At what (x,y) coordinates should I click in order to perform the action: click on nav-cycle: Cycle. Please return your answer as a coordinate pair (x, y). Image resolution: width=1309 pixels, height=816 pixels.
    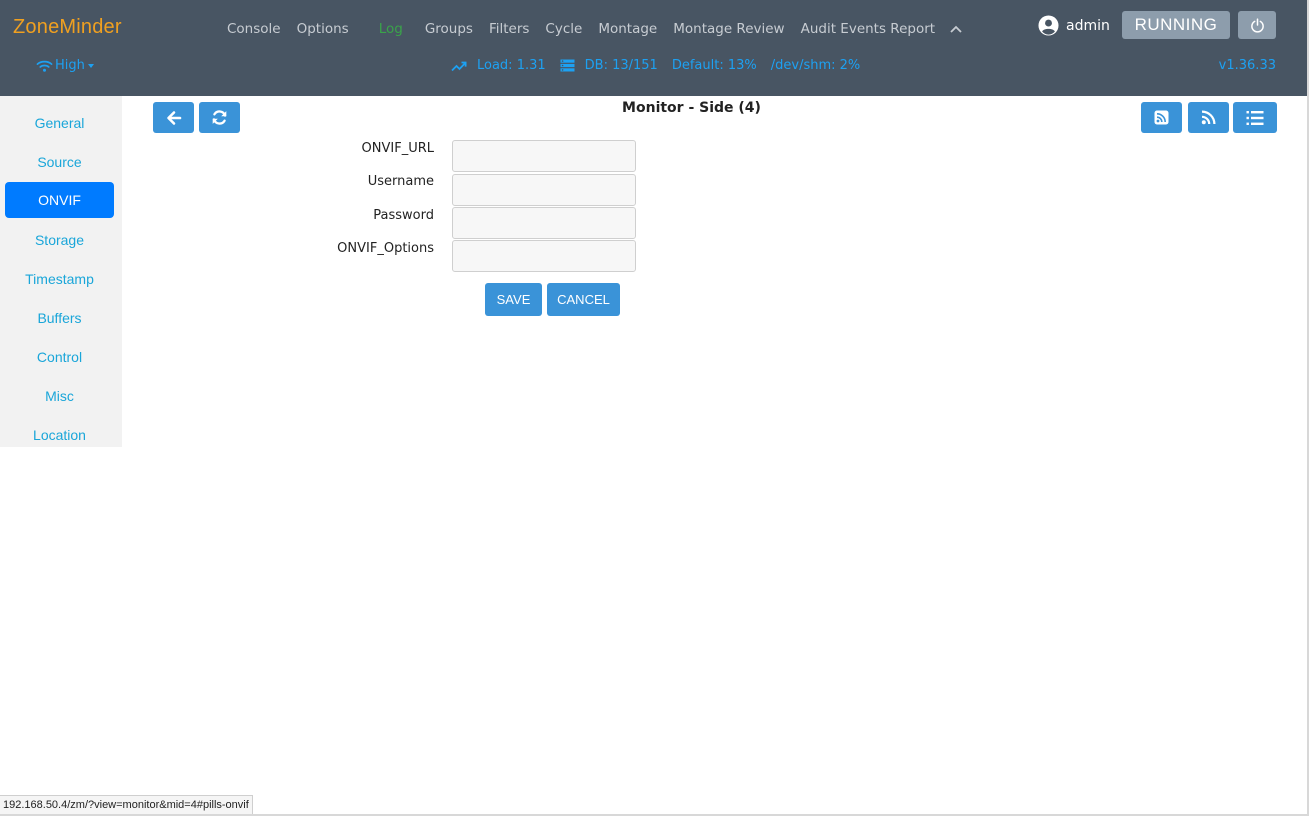
    Looking at the image, I should click on (563, 29).